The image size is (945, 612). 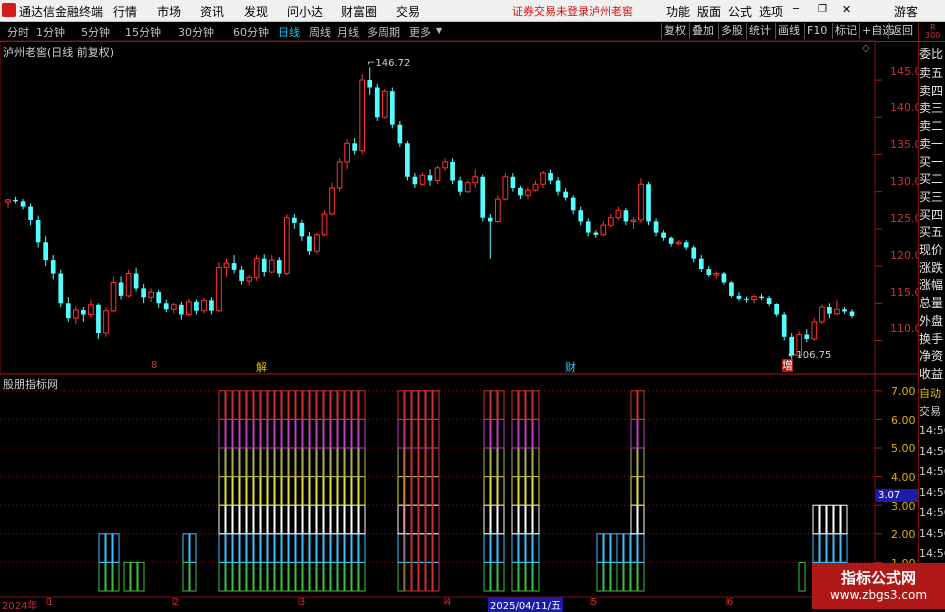 What do you see at coordinates (302, 602) in the screenshot?
I see `x-label-mar: 3` at bounding box center [302, 602].